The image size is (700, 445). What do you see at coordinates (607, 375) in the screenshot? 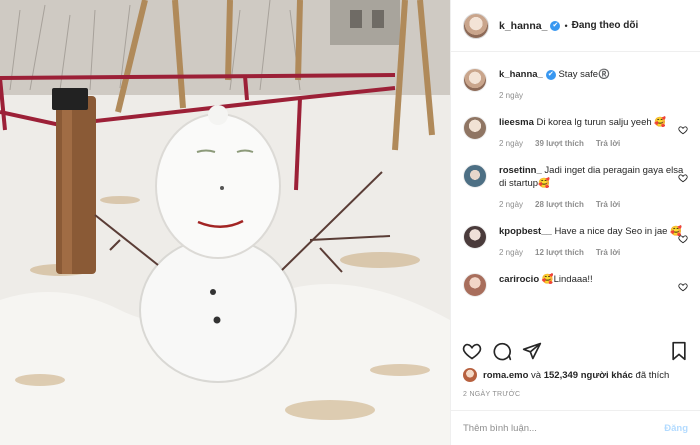
I see `likes-others: người khác` at bounding box center [607, 375].